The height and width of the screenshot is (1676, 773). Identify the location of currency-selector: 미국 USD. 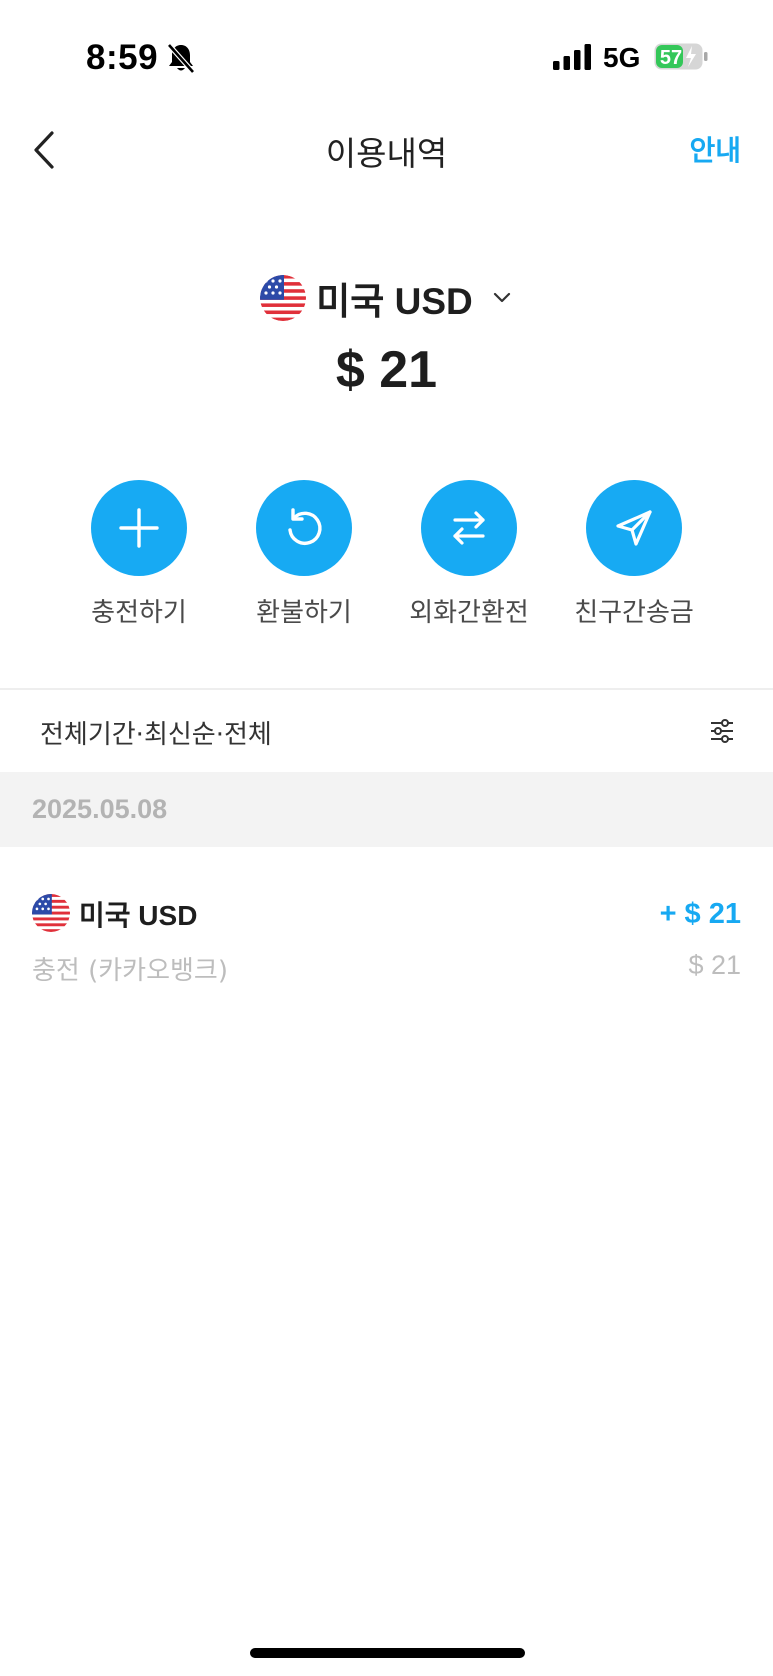
(386, 298).